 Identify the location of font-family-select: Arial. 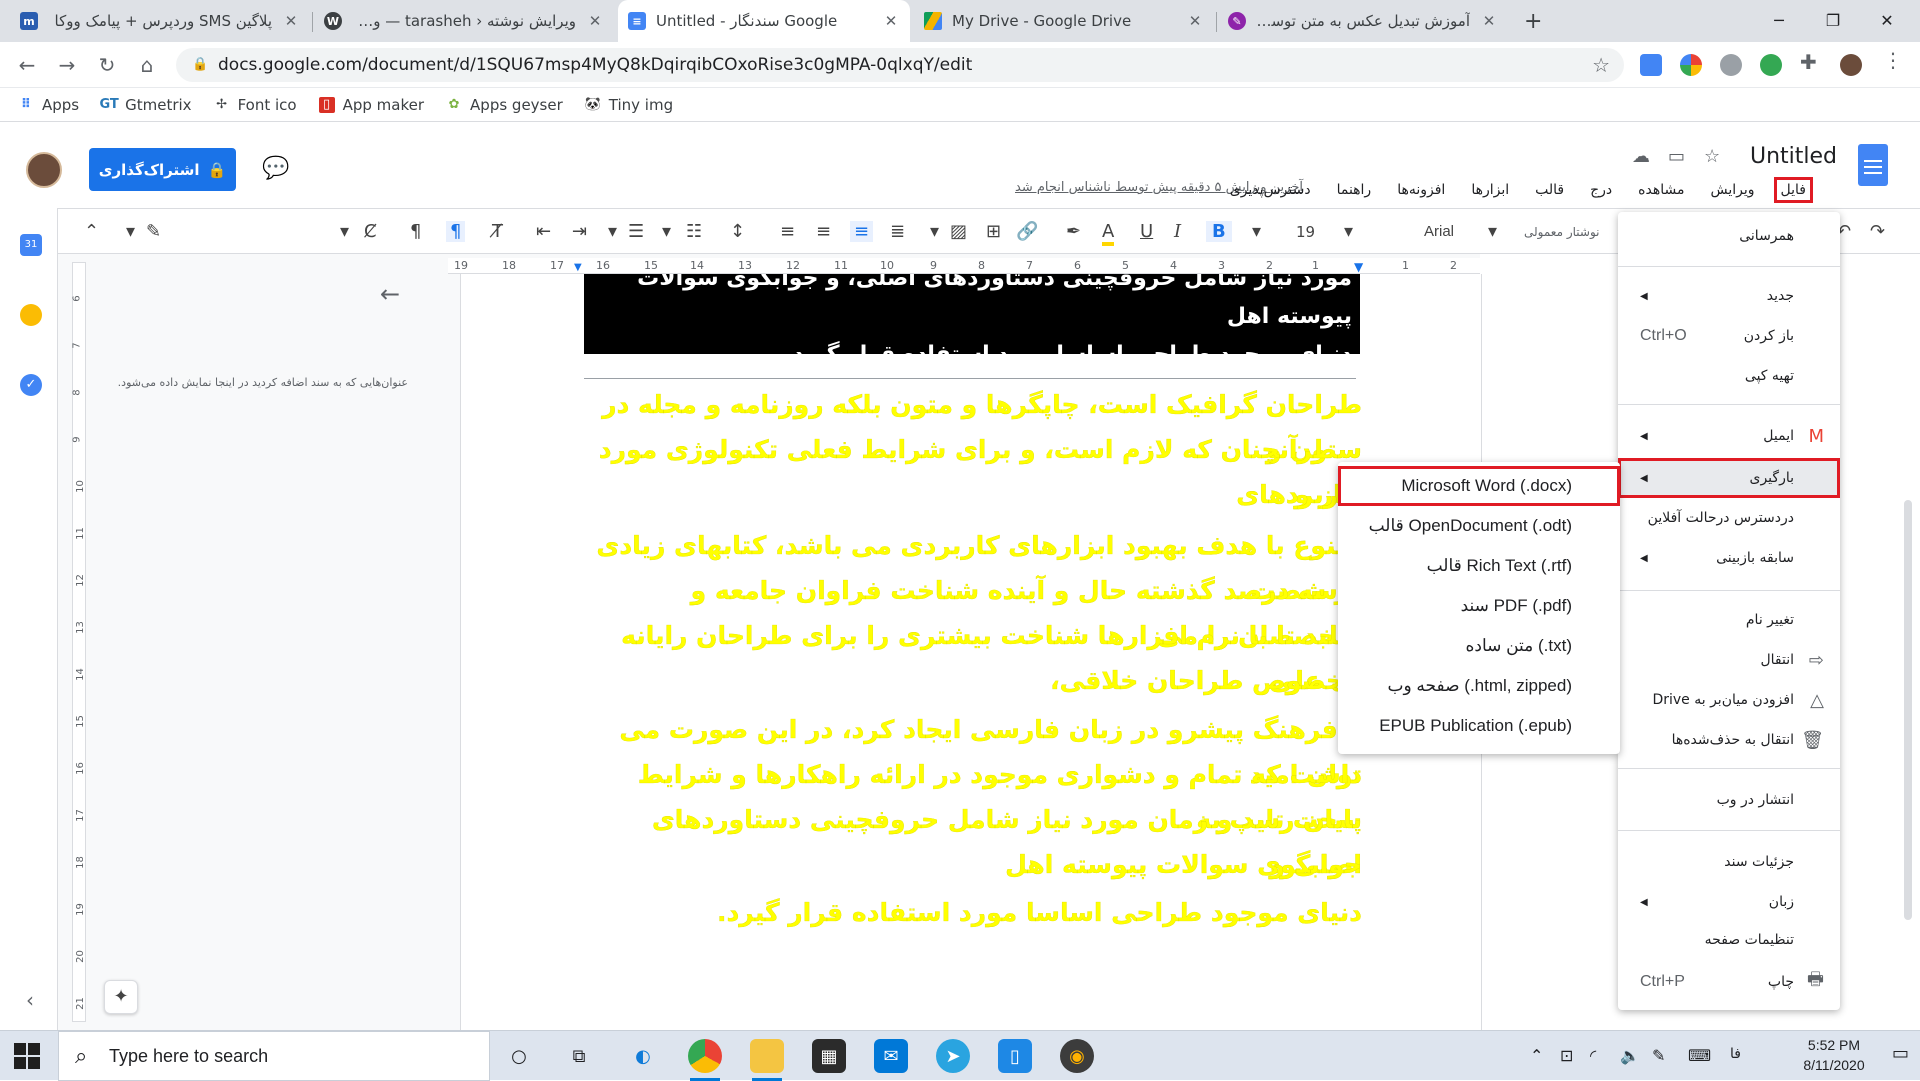
(1439, 231).